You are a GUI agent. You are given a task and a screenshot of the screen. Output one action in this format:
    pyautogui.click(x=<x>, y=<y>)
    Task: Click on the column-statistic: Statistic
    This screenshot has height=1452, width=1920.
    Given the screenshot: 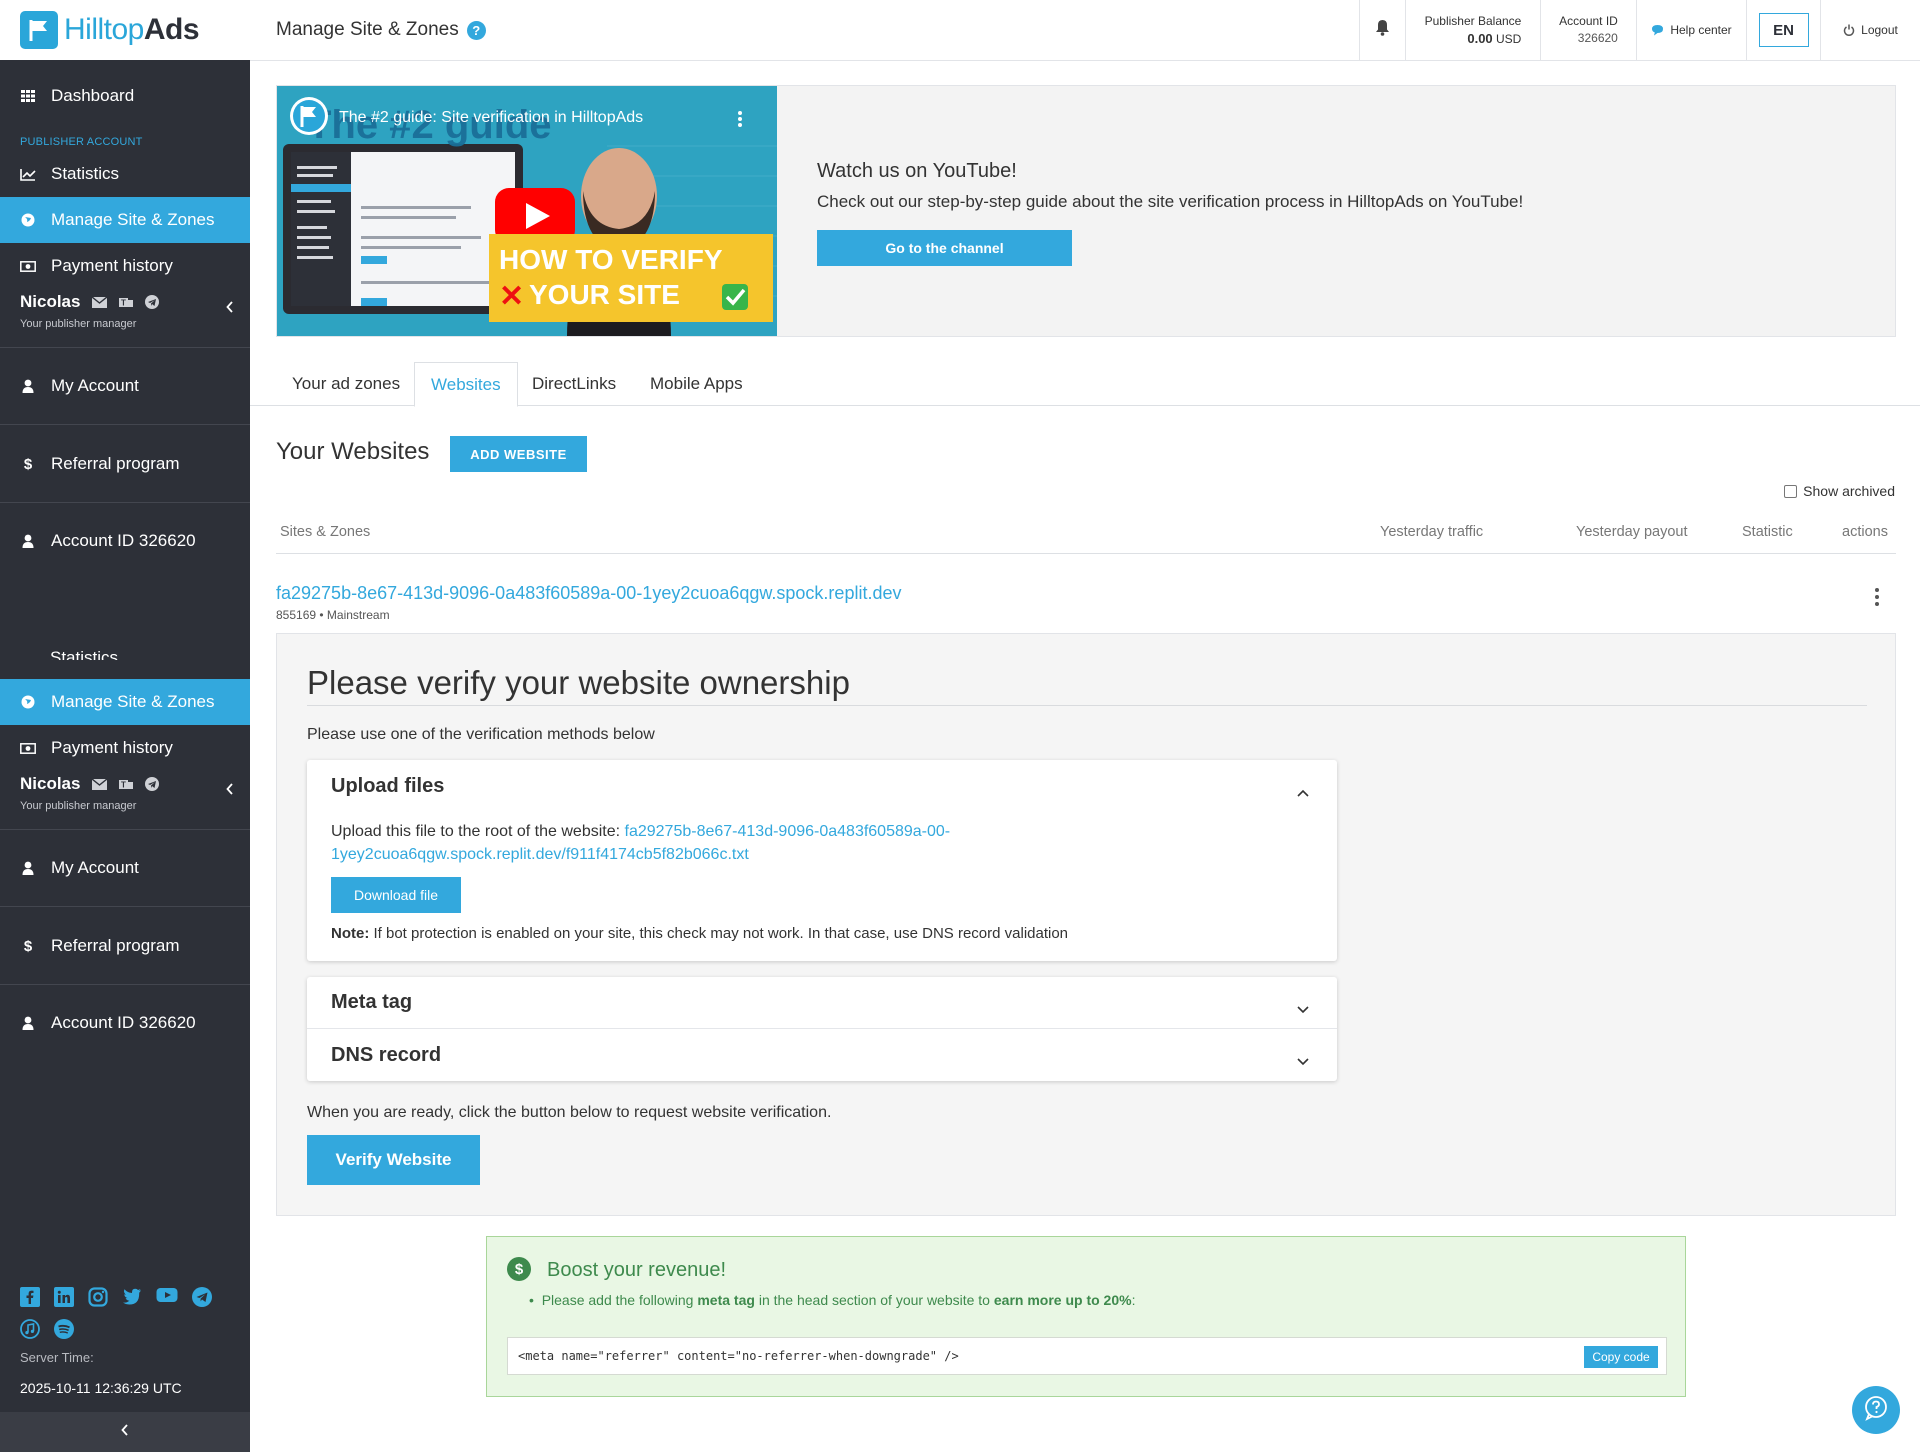 What is the action you would take?
    pyautogui.click(x=1767, y=532)
    